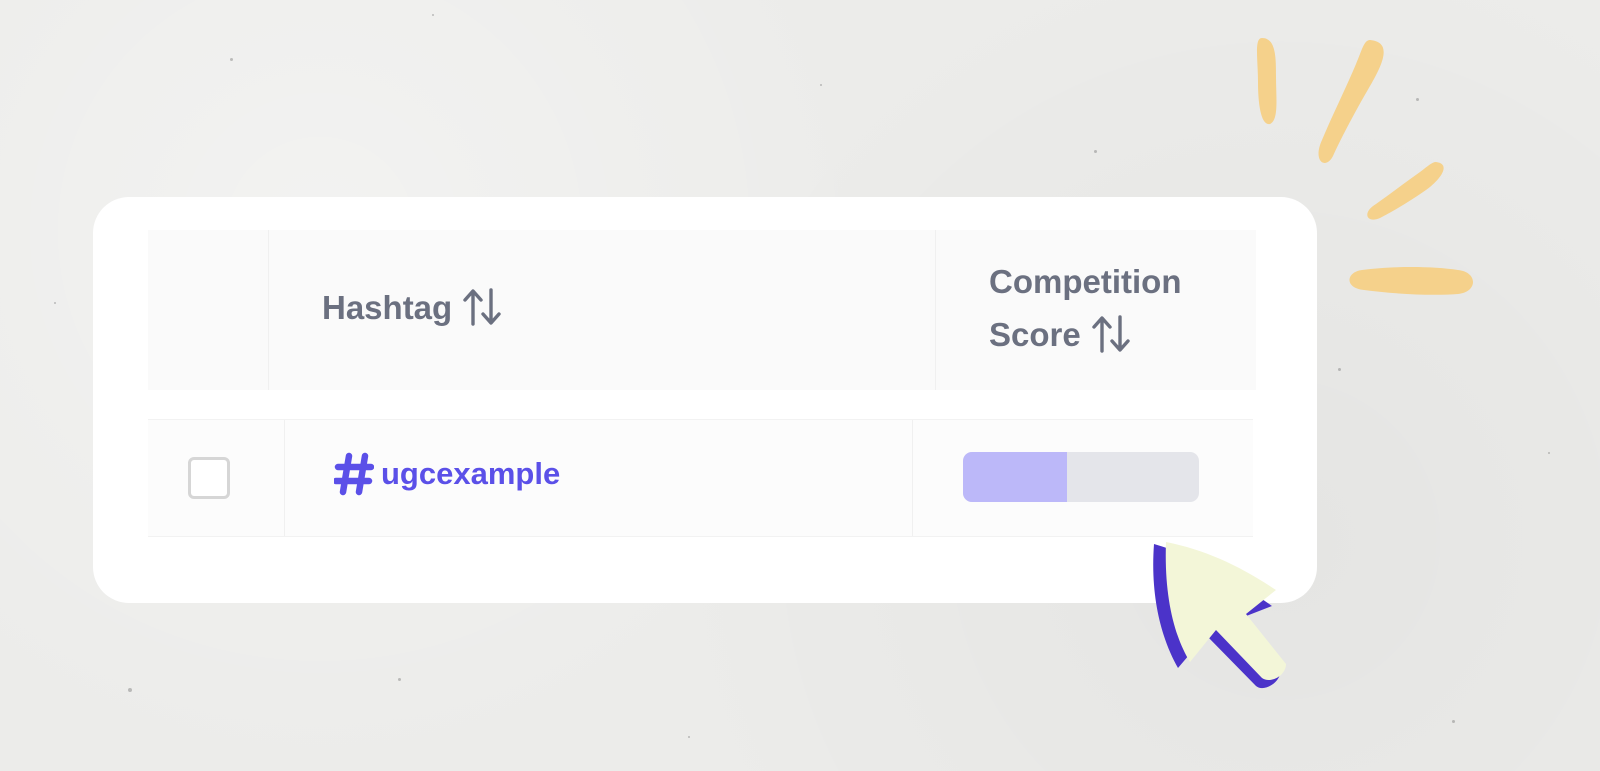  What do you see at coordinates (1085, 308) in the screenshot?
I see `column-header-competition-score: Competition Score` at bounding box center [1085, 308].